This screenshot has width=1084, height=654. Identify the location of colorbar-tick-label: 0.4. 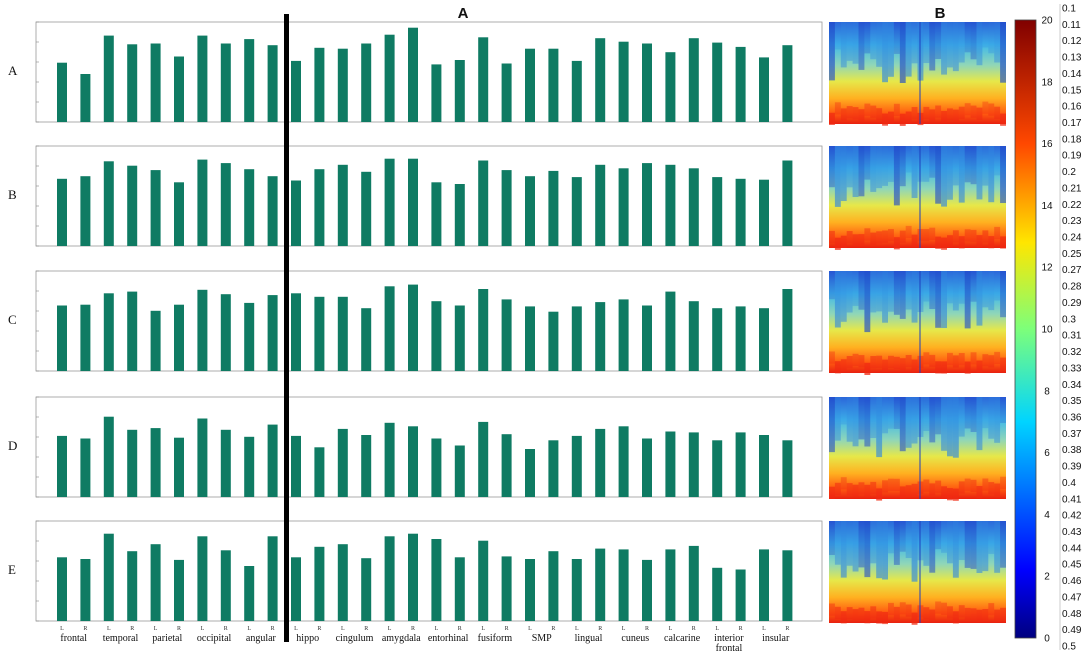
(1069, 483).